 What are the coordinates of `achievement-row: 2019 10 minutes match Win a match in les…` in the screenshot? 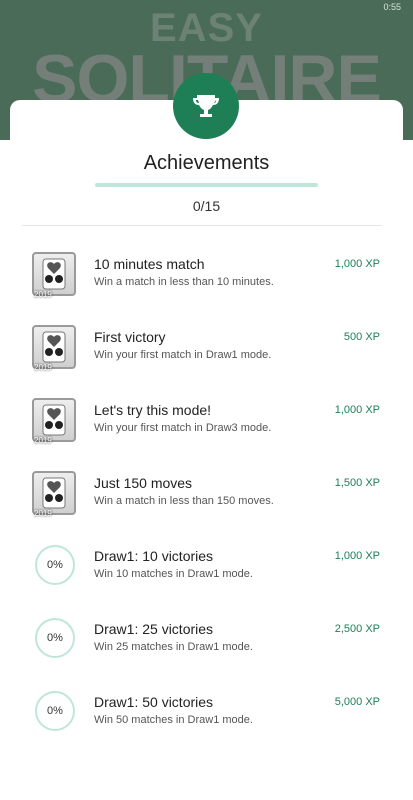 It's located at (206, 275).